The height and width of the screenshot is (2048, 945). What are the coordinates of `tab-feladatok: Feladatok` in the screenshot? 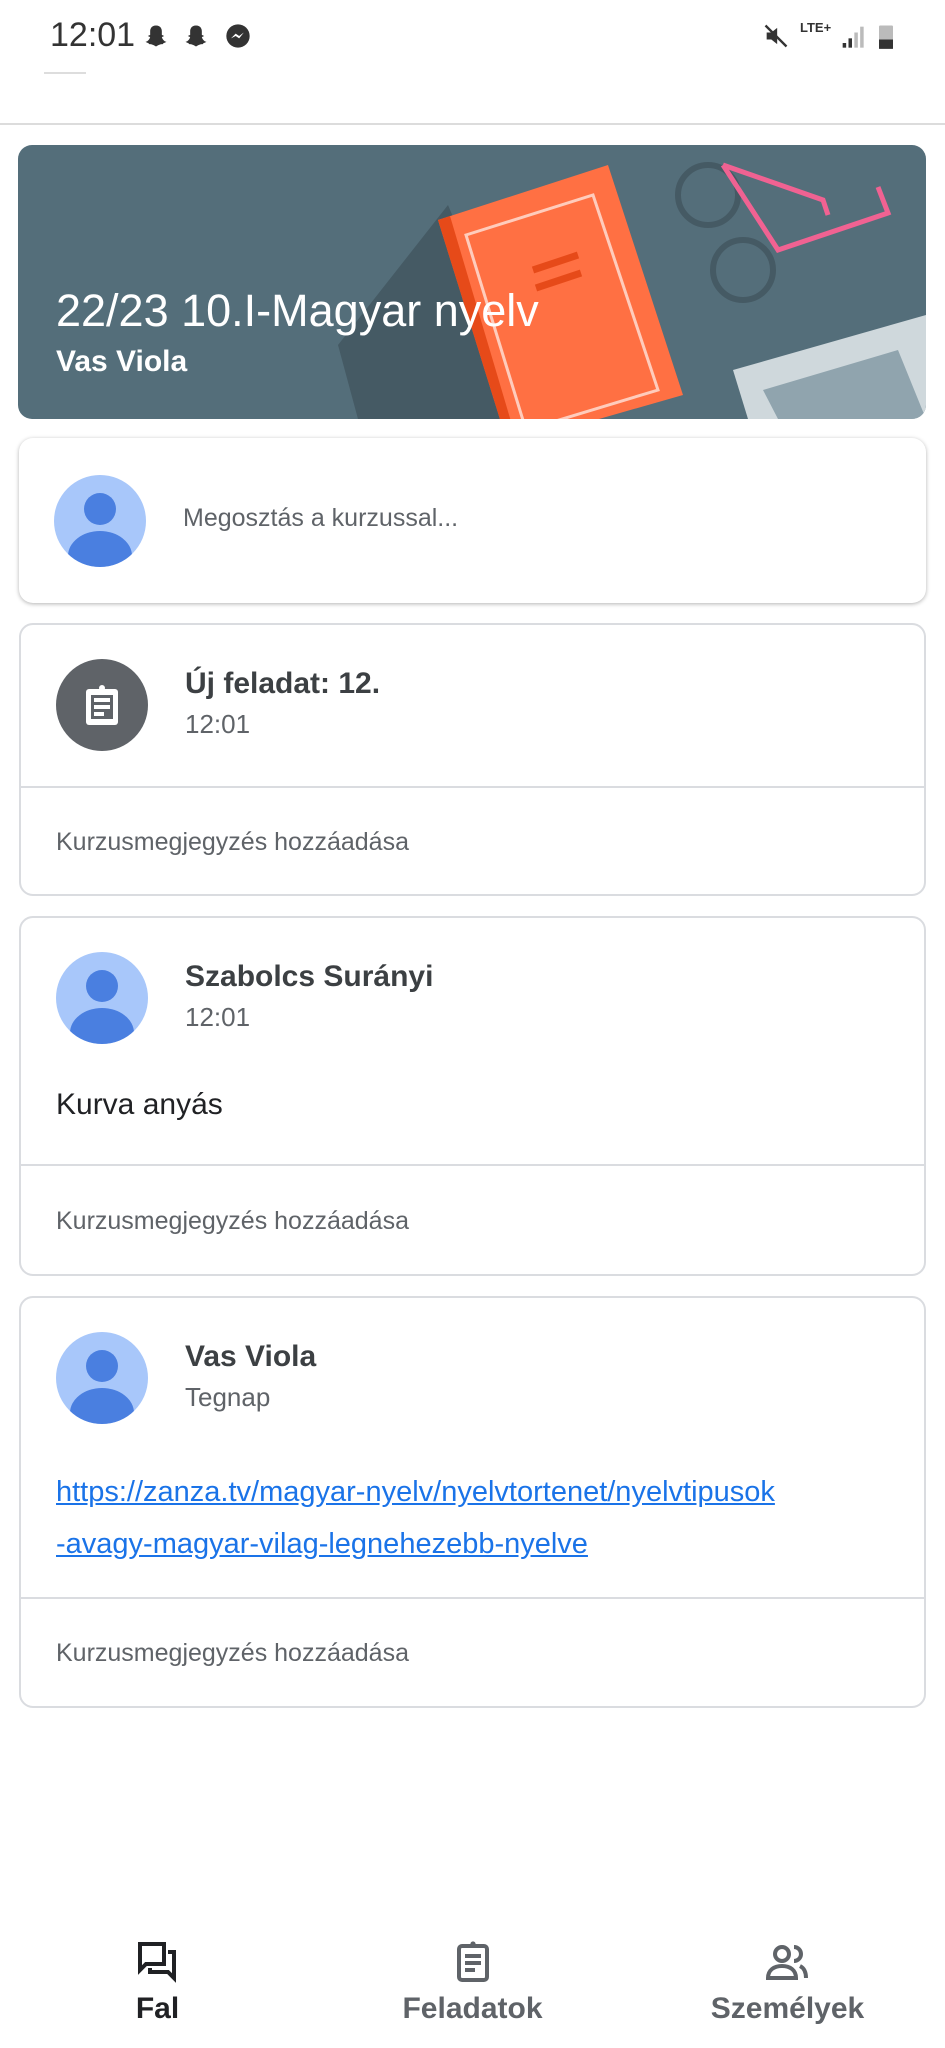 It's located at (472, 1982).